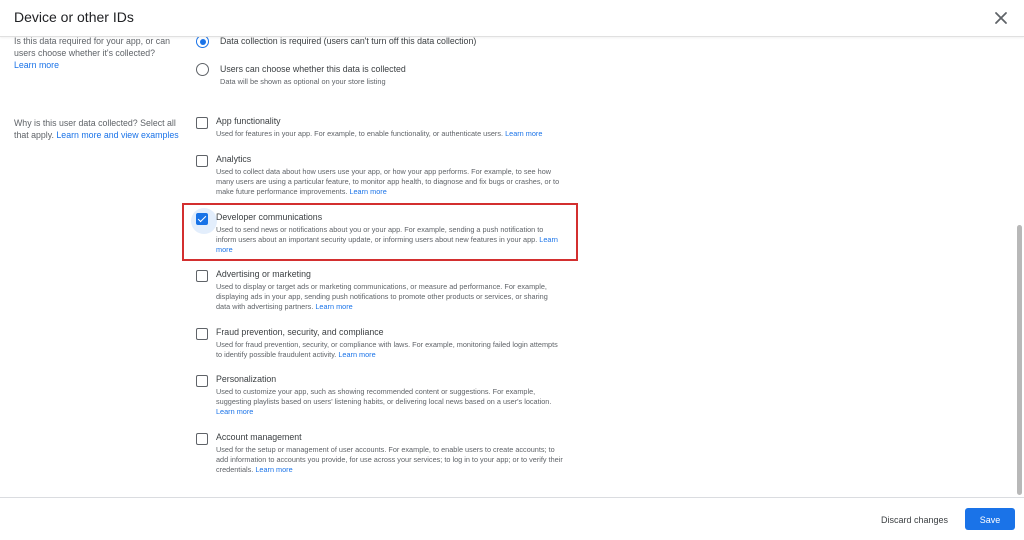  What do you see at coordinates (246, 379) in the screenshot?
I see `option-title: Personalization` at bounding box center [246, 379].